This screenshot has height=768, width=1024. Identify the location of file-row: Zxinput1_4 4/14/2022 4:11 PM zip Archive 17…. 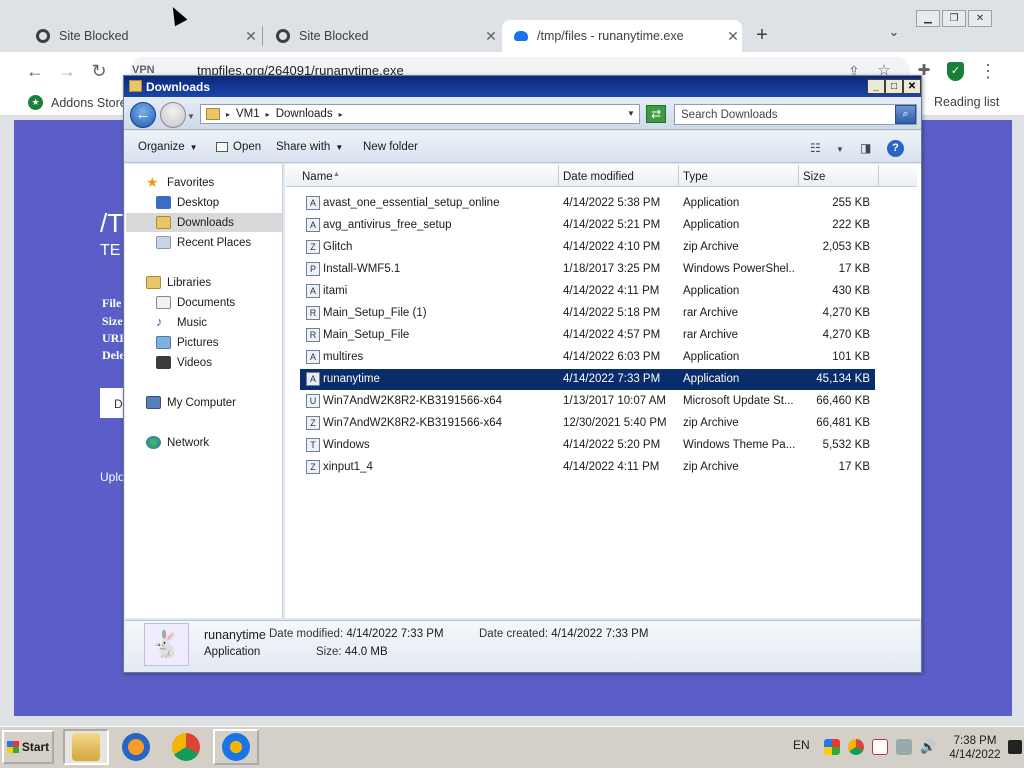
(587, 467).